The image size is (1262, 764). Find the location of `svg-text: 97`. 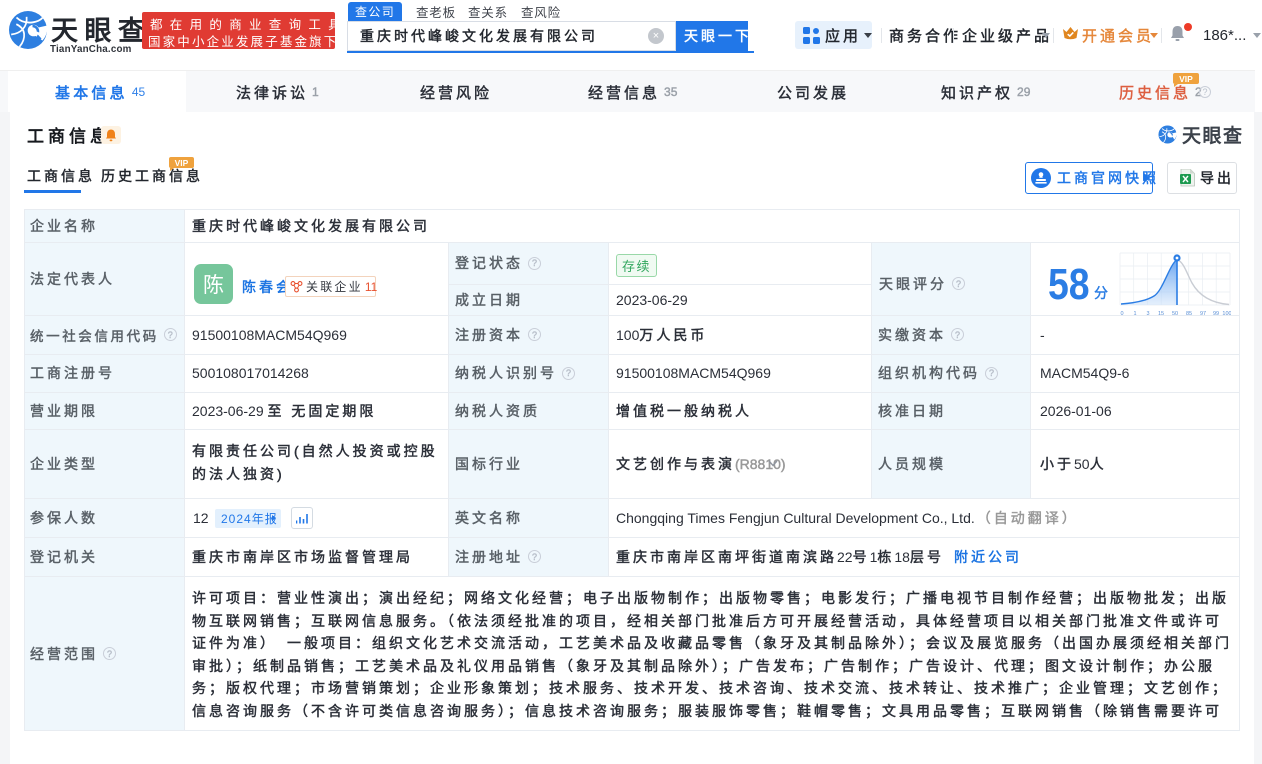

svg-text: 97 is located at coordinates (1203, 314).